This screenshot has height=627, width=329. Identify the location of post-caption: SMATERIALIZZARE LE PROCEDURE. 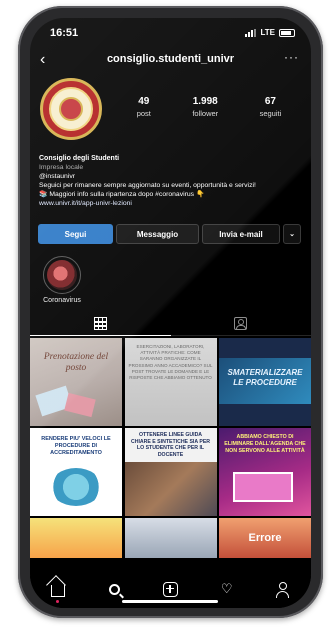
(265, 377).